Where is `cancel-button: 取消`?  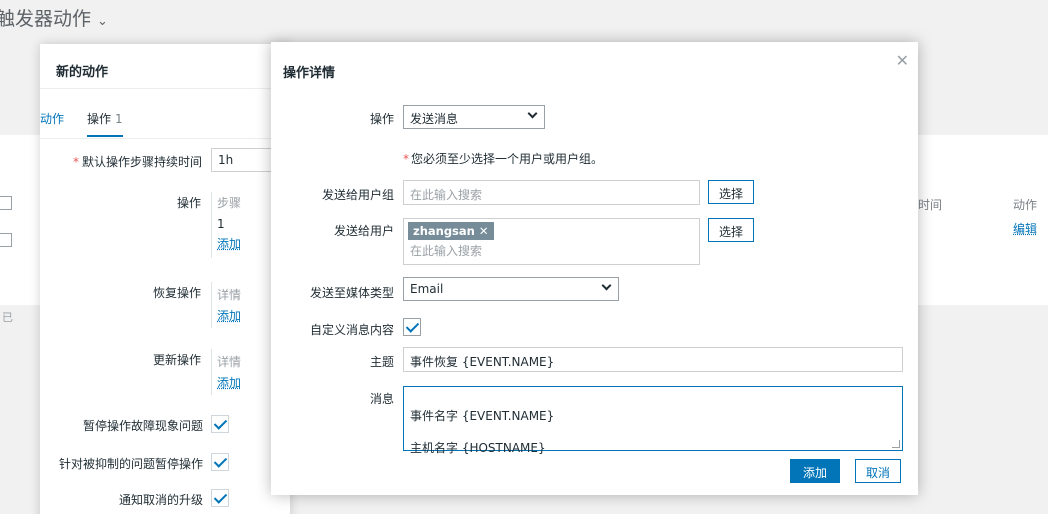 cancel-button: 取消 is located at coordinates (878, 471).